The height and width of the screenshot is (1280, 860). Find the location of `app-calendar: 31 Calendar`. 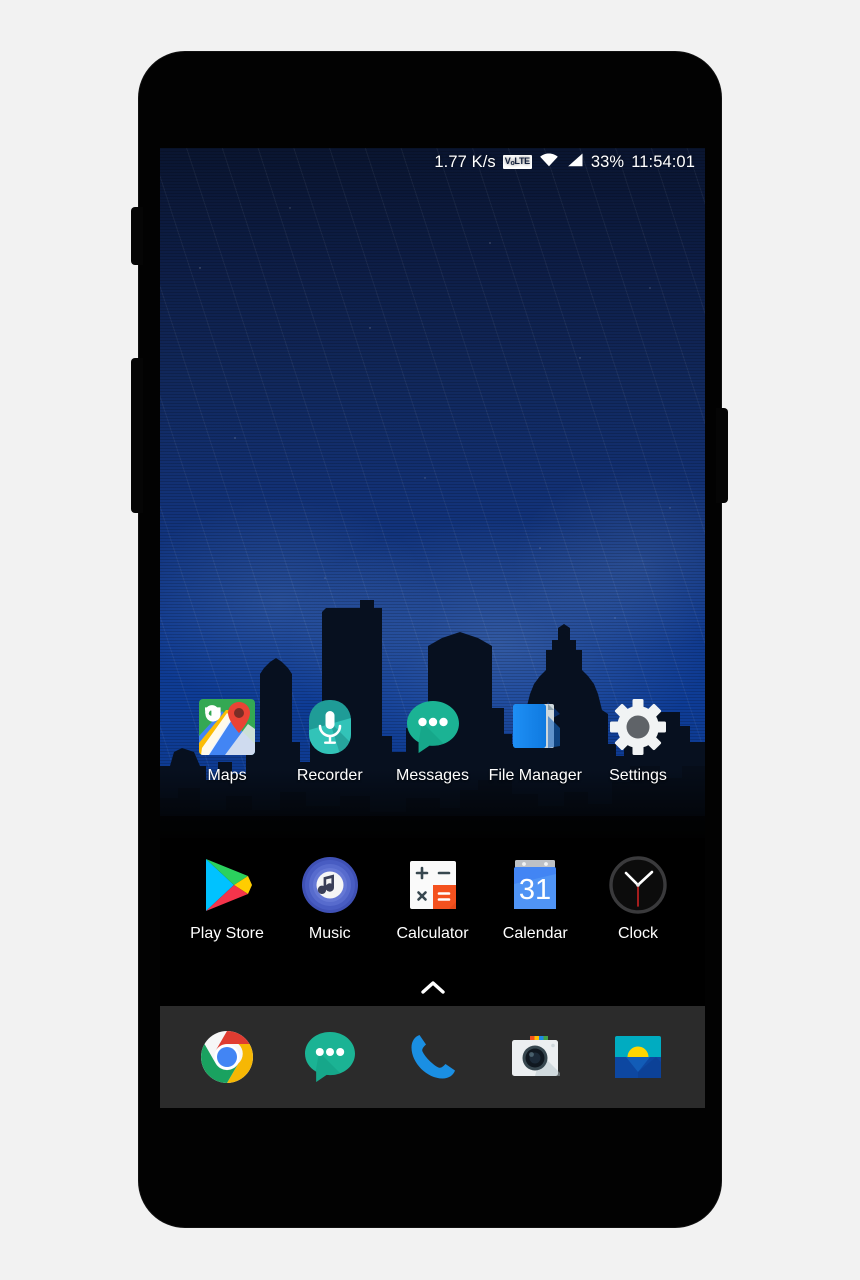

app-calendar: 31 Calendar is located at coordinates (535, 898).